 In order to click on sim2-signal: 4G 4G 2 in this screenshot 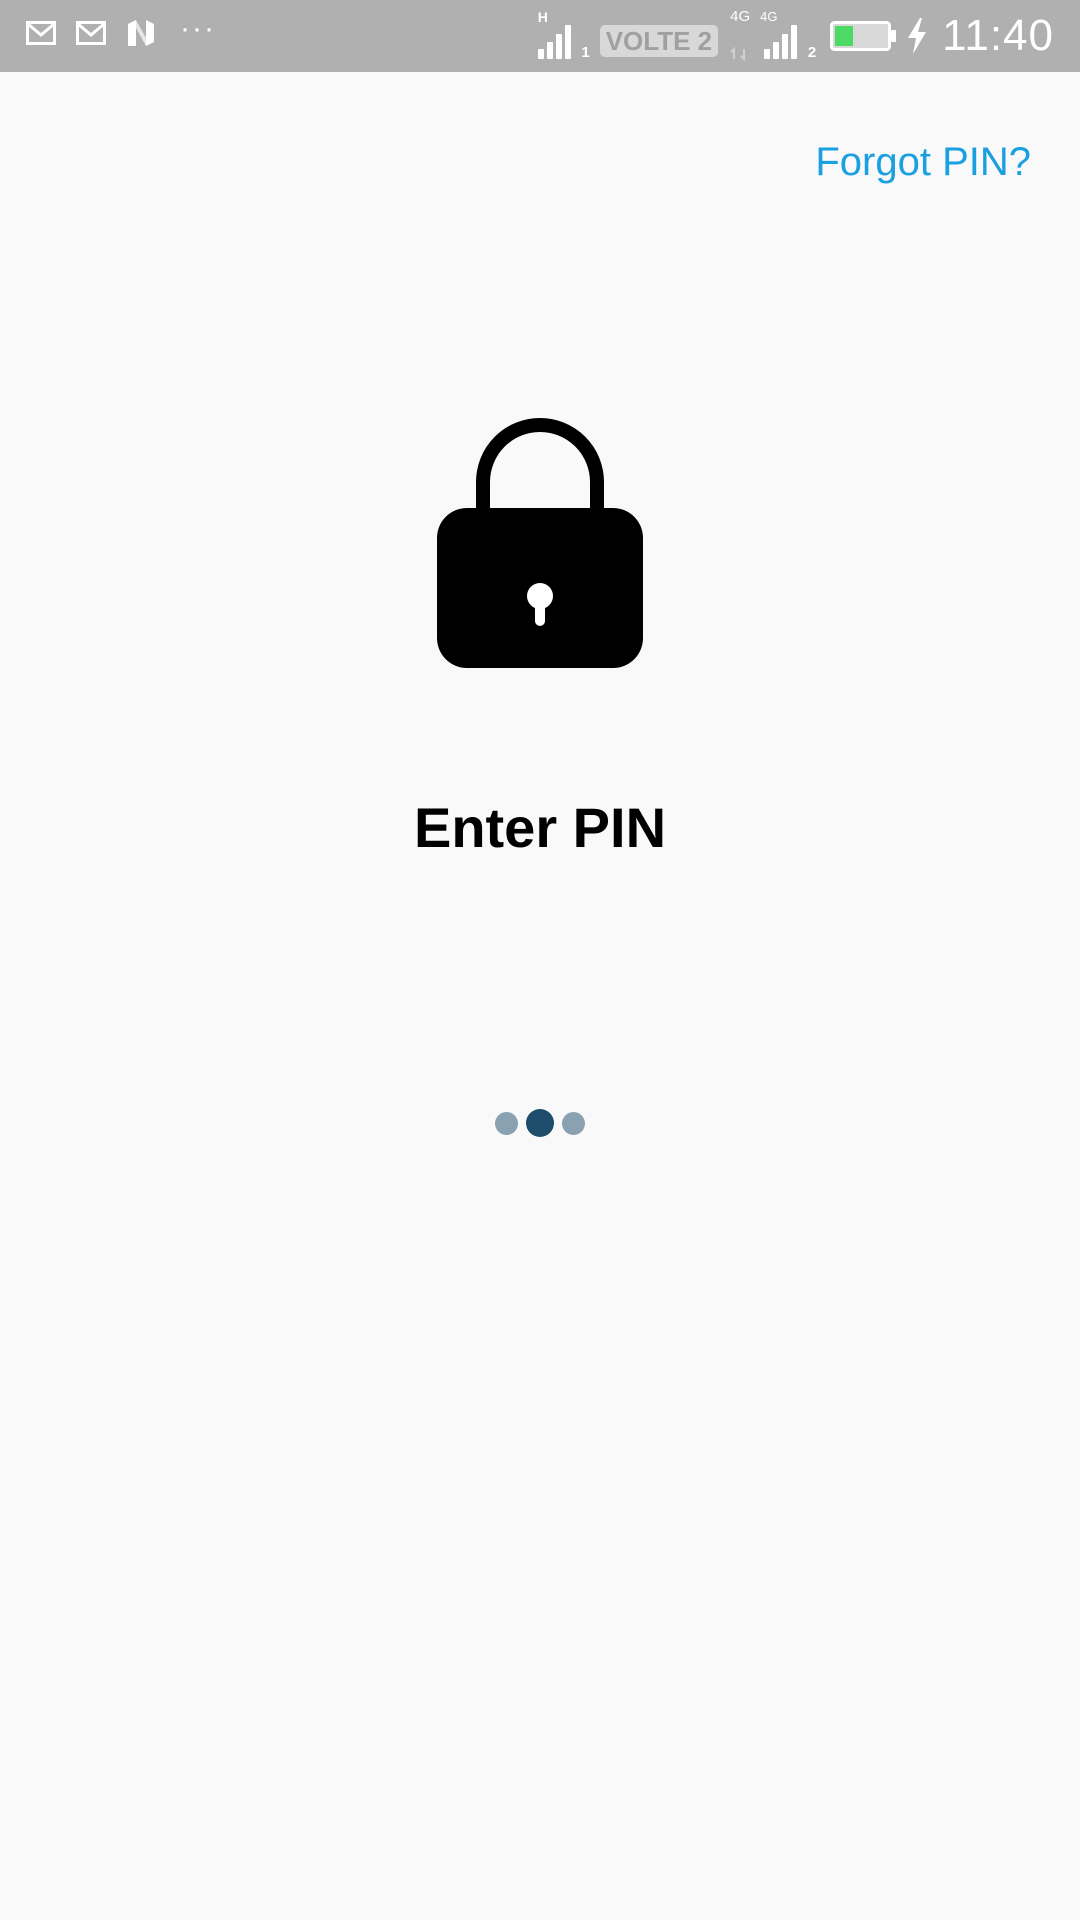, I will do `click(772, 36)`.